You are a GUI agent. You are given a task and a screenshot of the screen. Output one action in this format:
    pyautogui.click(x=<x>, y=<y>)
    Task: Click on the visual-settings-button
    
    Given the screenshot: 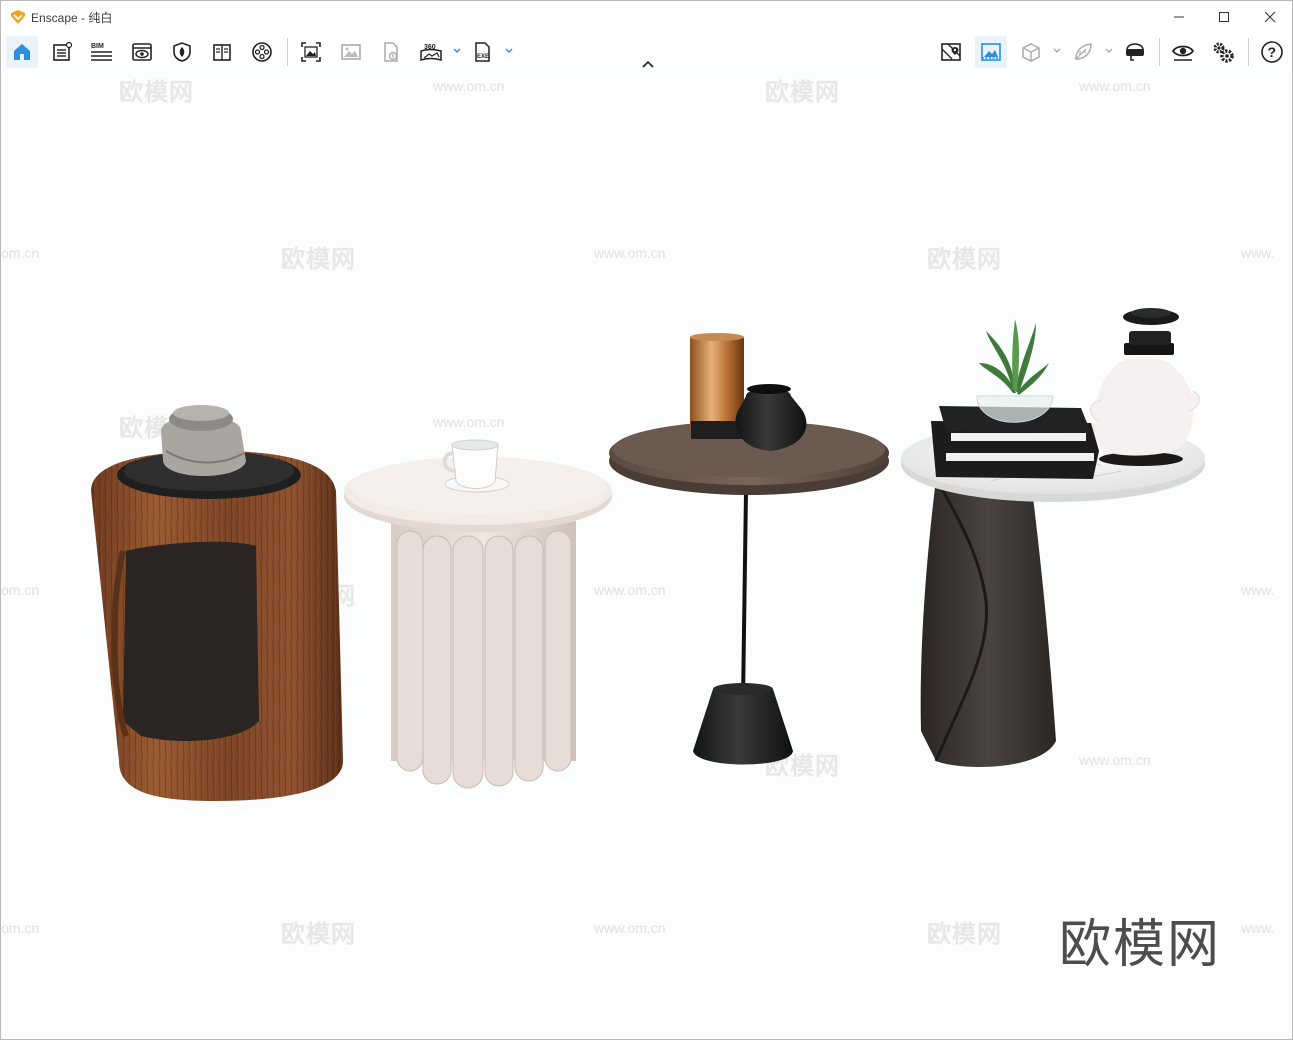 What is the action you would take?
    pyautogui.click(x=1183, y=52)
    